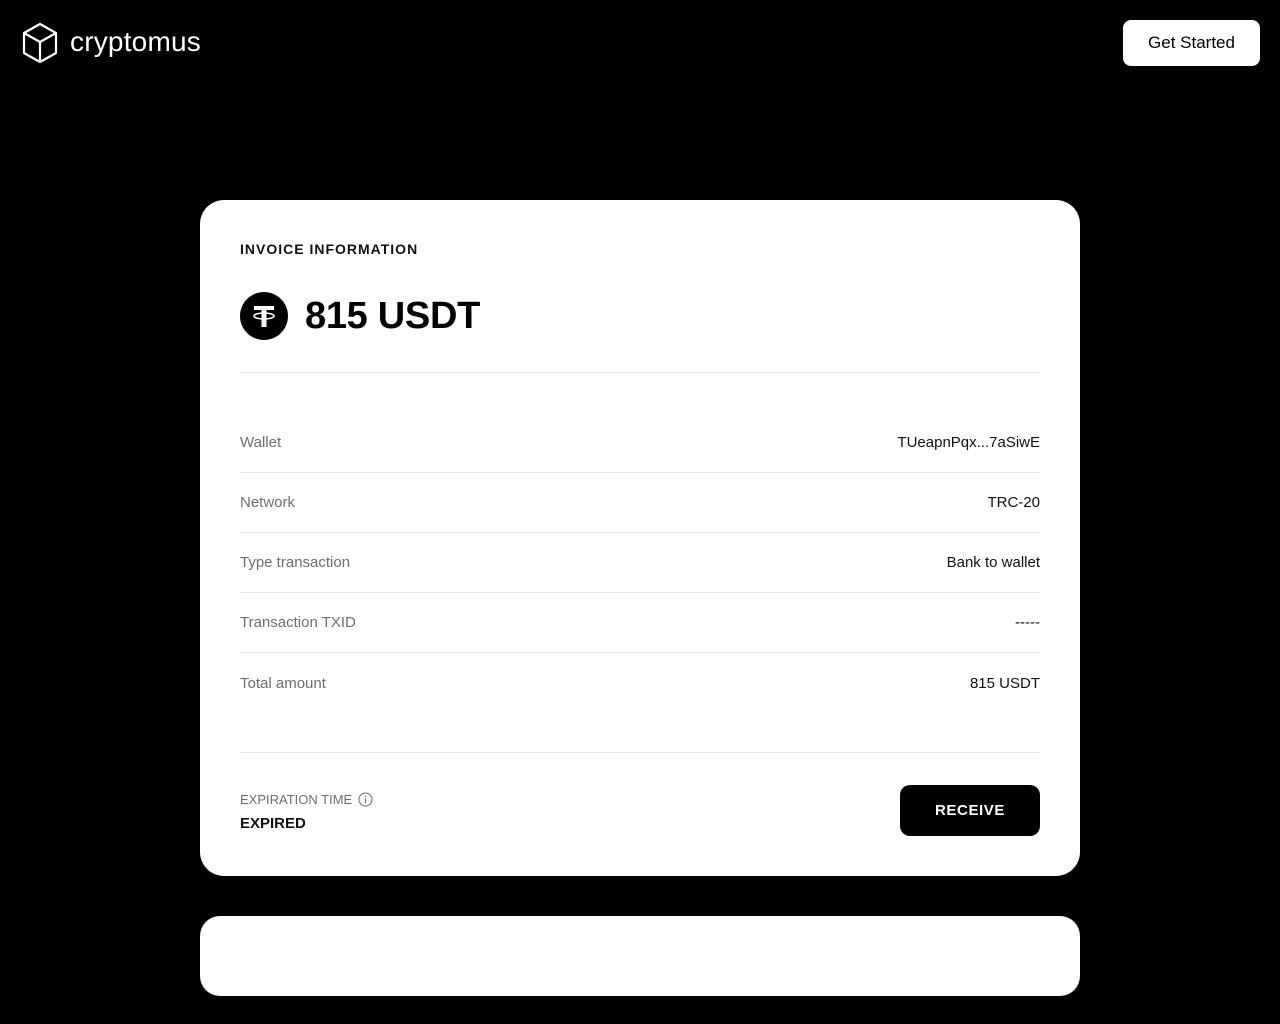  I want to click on info-icon, so click(365, 799).